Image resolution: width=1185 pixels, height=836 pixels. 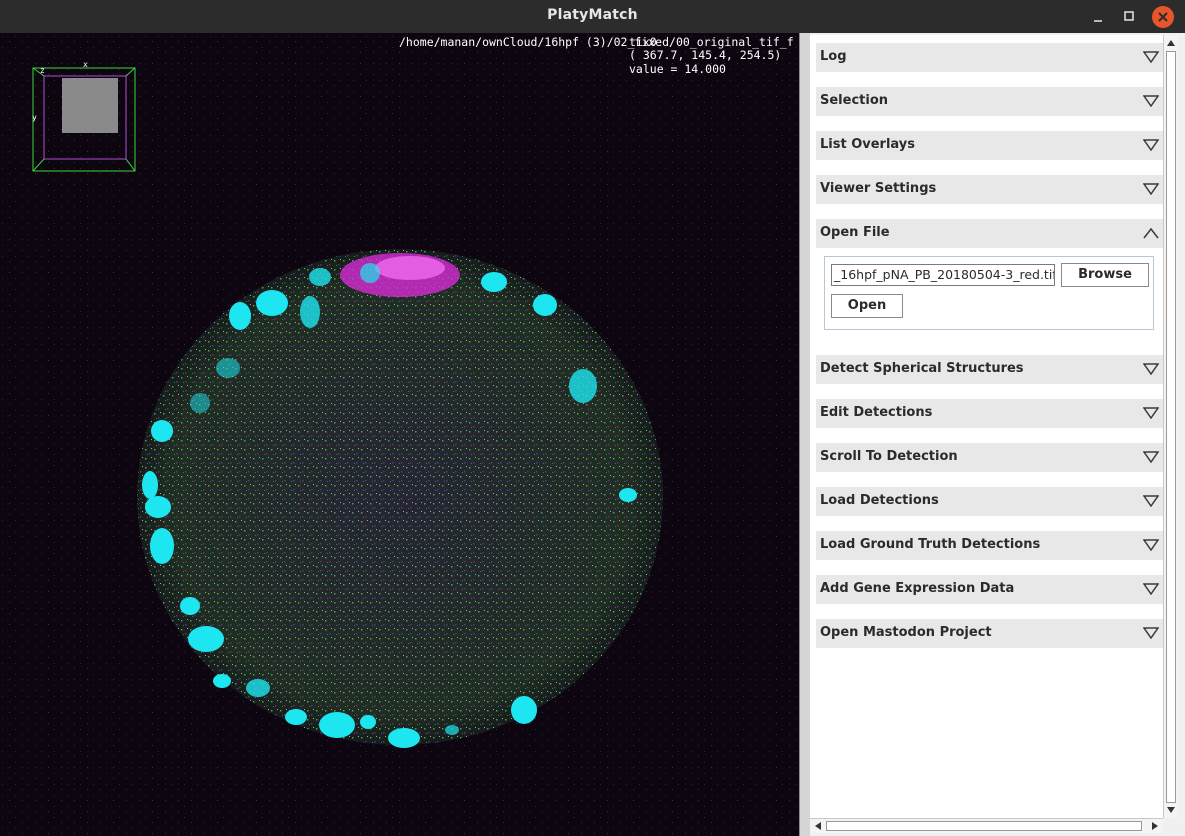 I want to click on vertical-scroll-thumb, so click(x=1171, y=427).